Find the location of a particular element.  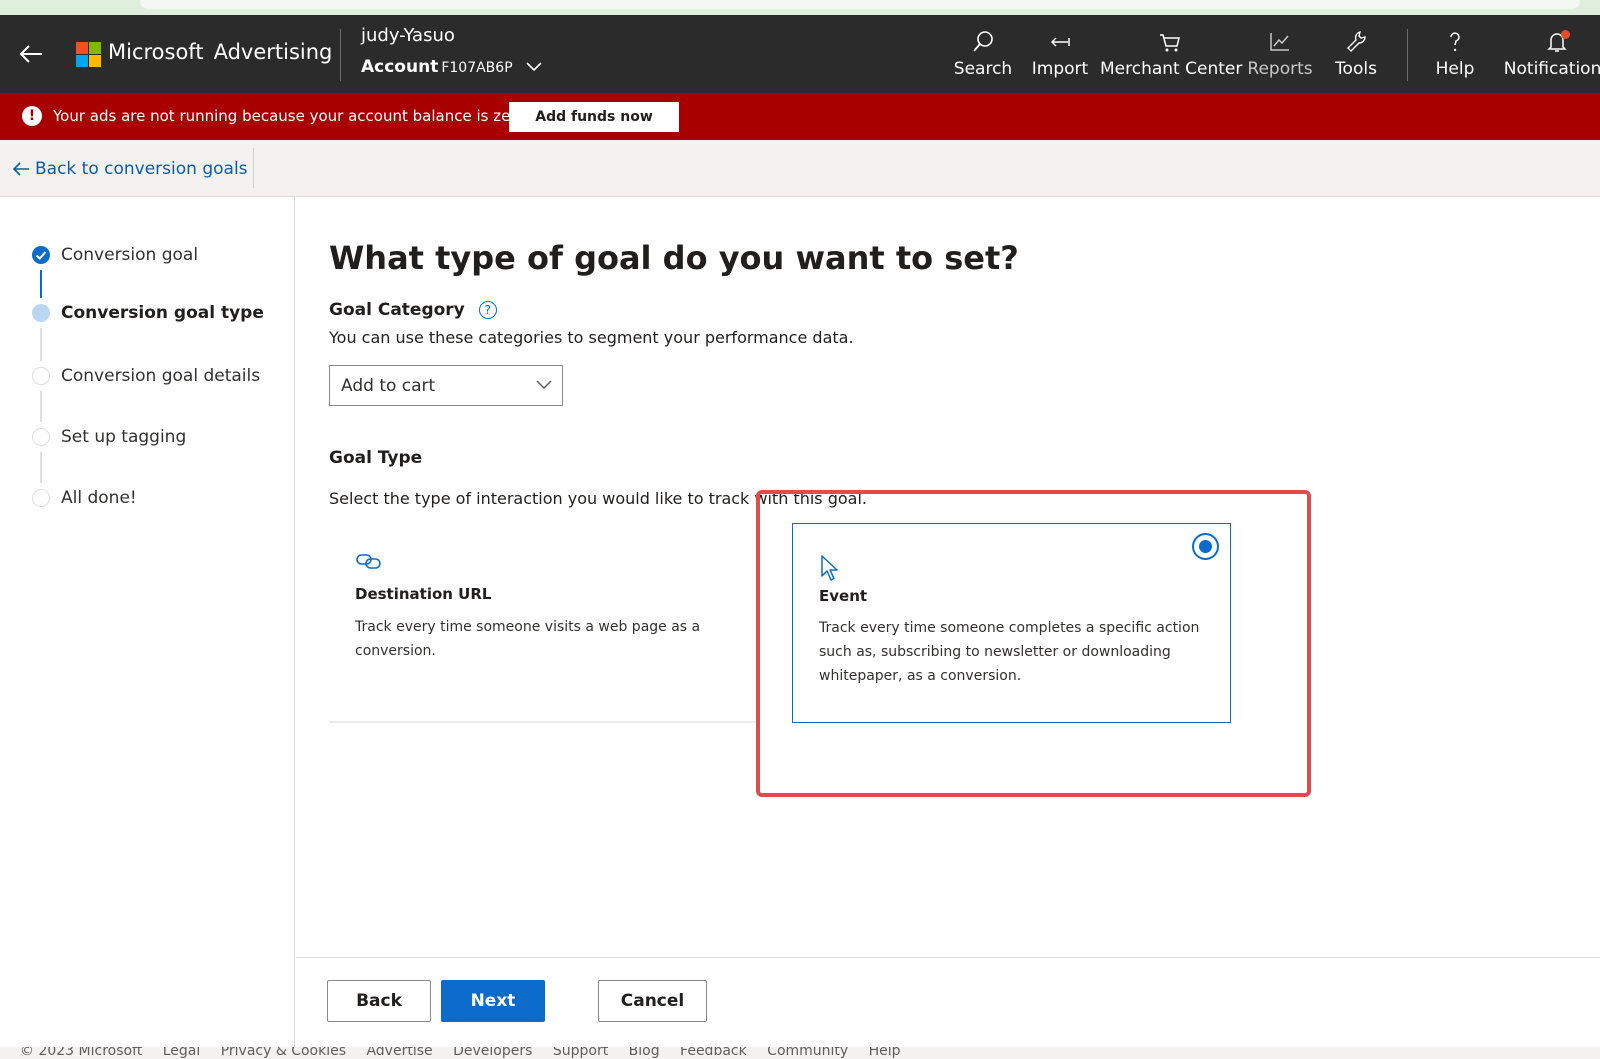

back-to-conversion-goals-link: Back to conversion goals is located at coordinates (130, 169).